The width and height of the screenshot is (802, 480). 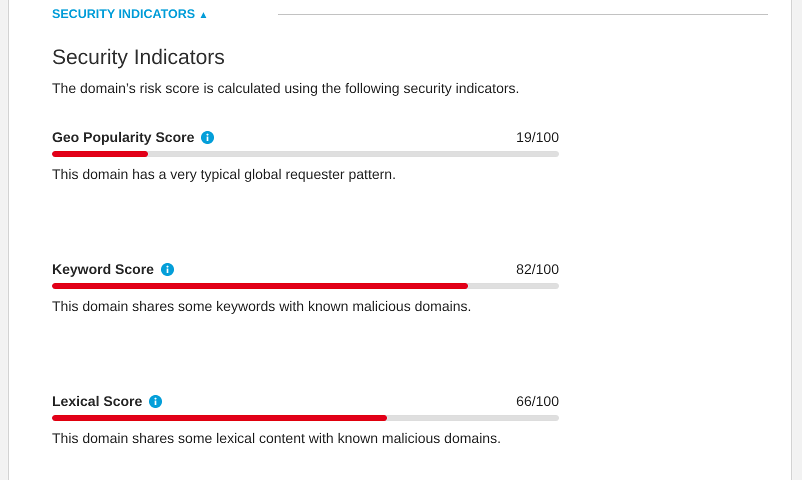 I want to click on section-toggle: SECURITY INDICATORS ▲, so click(x=130, y=14).